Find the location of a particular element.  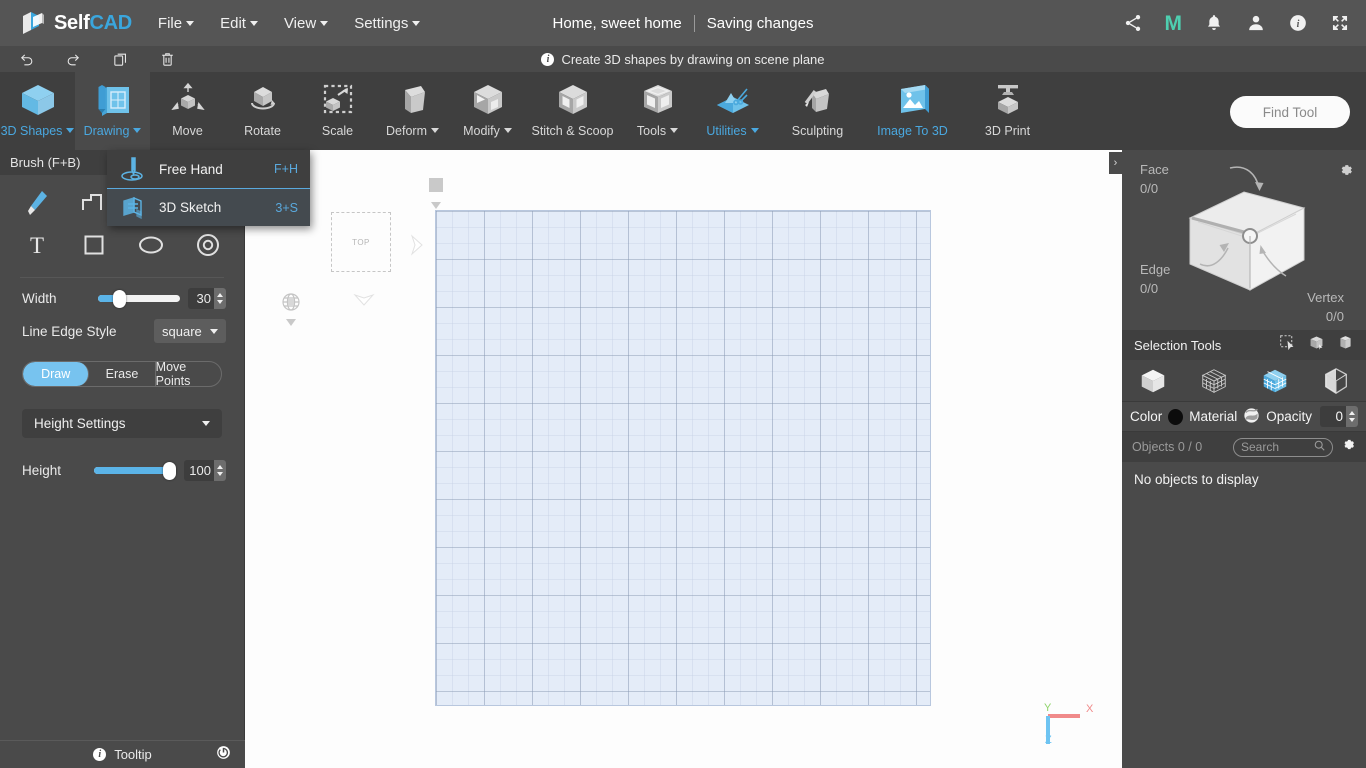

width-value-box: 30 is located at coordinates (207, 298).